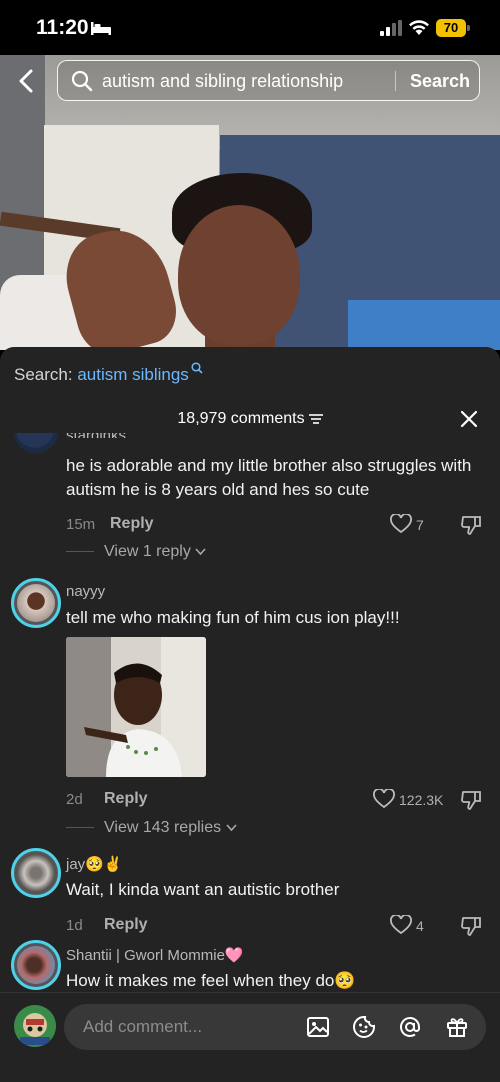 This screenshot has width=500, height=1082. Describe the element at coordinates (421, 800) in the screenshot. I see `like-count: 122.3K` at that location.